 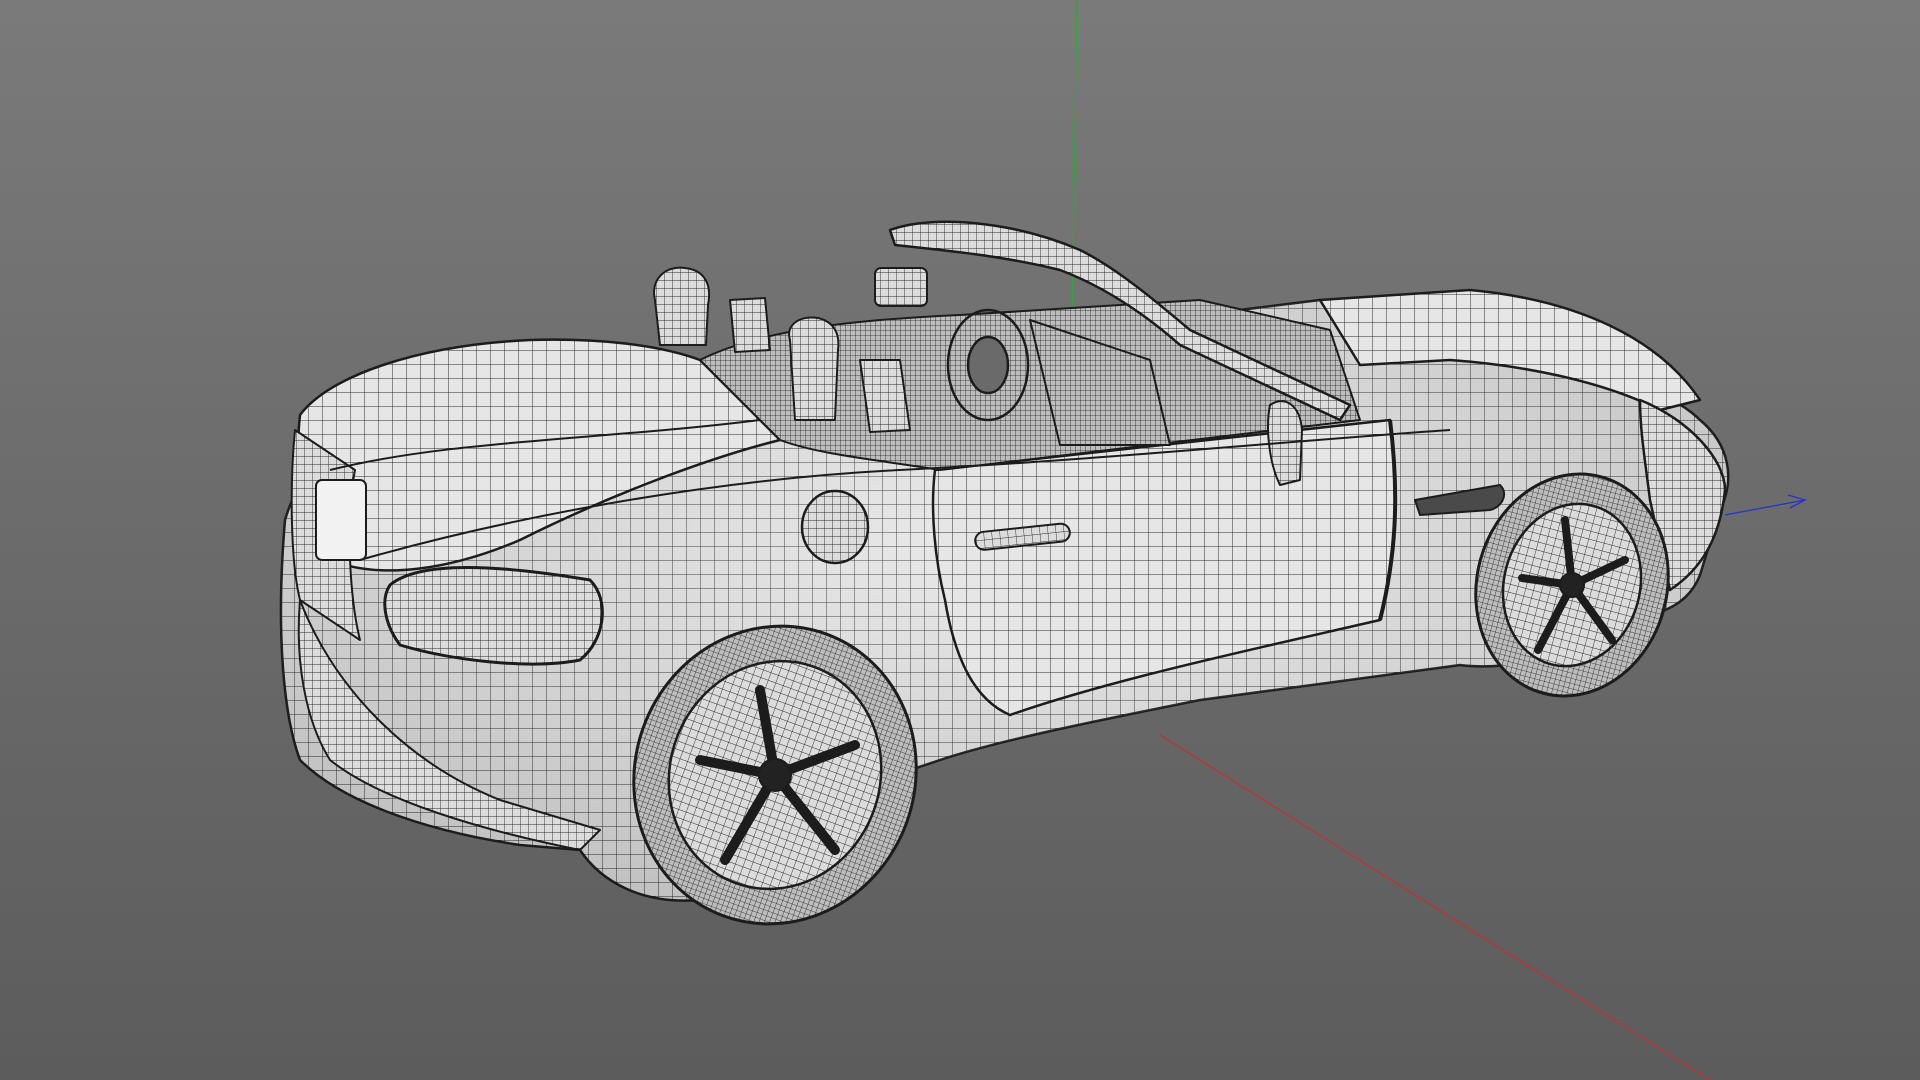 I want to click on car-tail-light, so click(x=493, y=616).